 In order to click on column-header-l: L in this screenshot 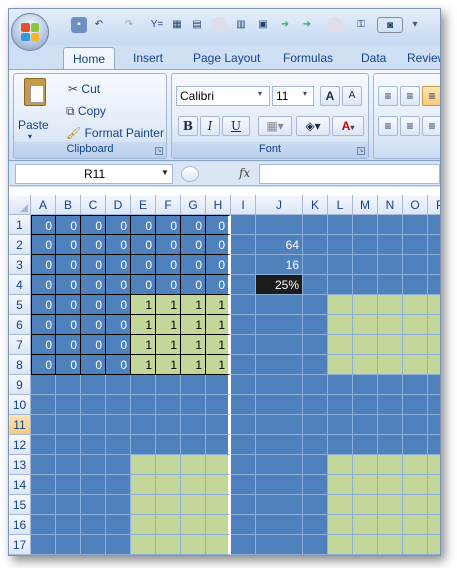, I will do `click(340, 205)`.